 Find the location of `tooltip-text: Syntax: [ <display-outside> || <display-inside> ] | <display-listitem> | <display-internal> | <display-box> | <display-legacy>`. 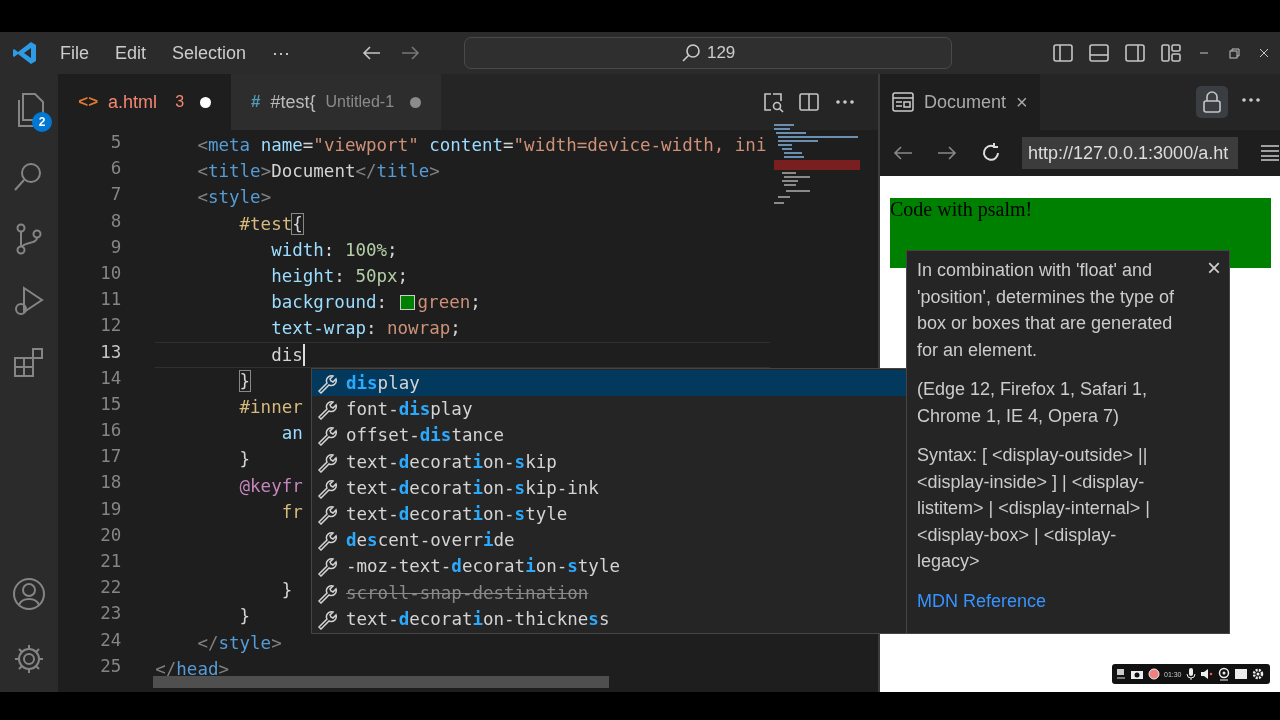

tooltip-text: Syntax: [ <display-outside> || <display-inside> ] | <display-listitem> | <display-internal> | <display-box> | <display-legacy> is located at coordinates (1034, 508).